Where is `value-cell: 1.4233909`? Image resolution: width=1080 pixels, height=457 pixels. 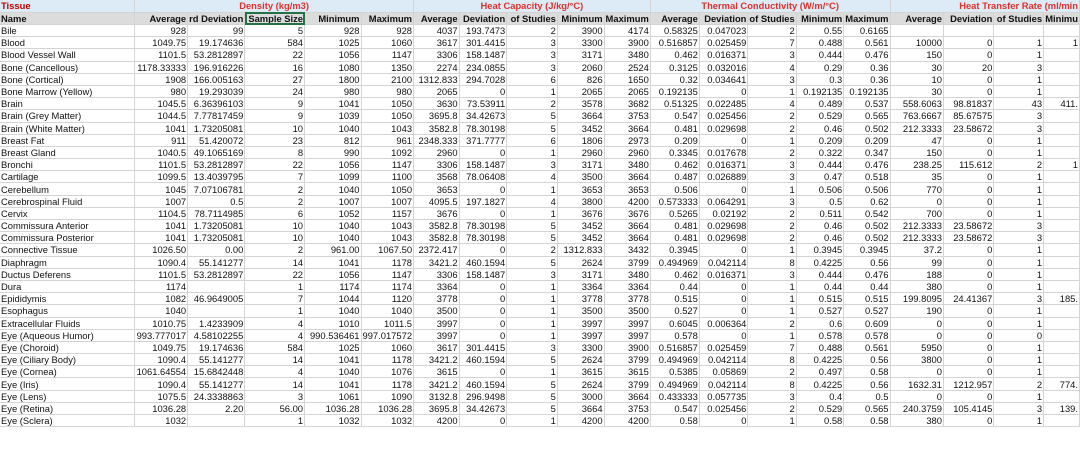 value-cell: 1.4233909 is located at coordinates (216, 323).